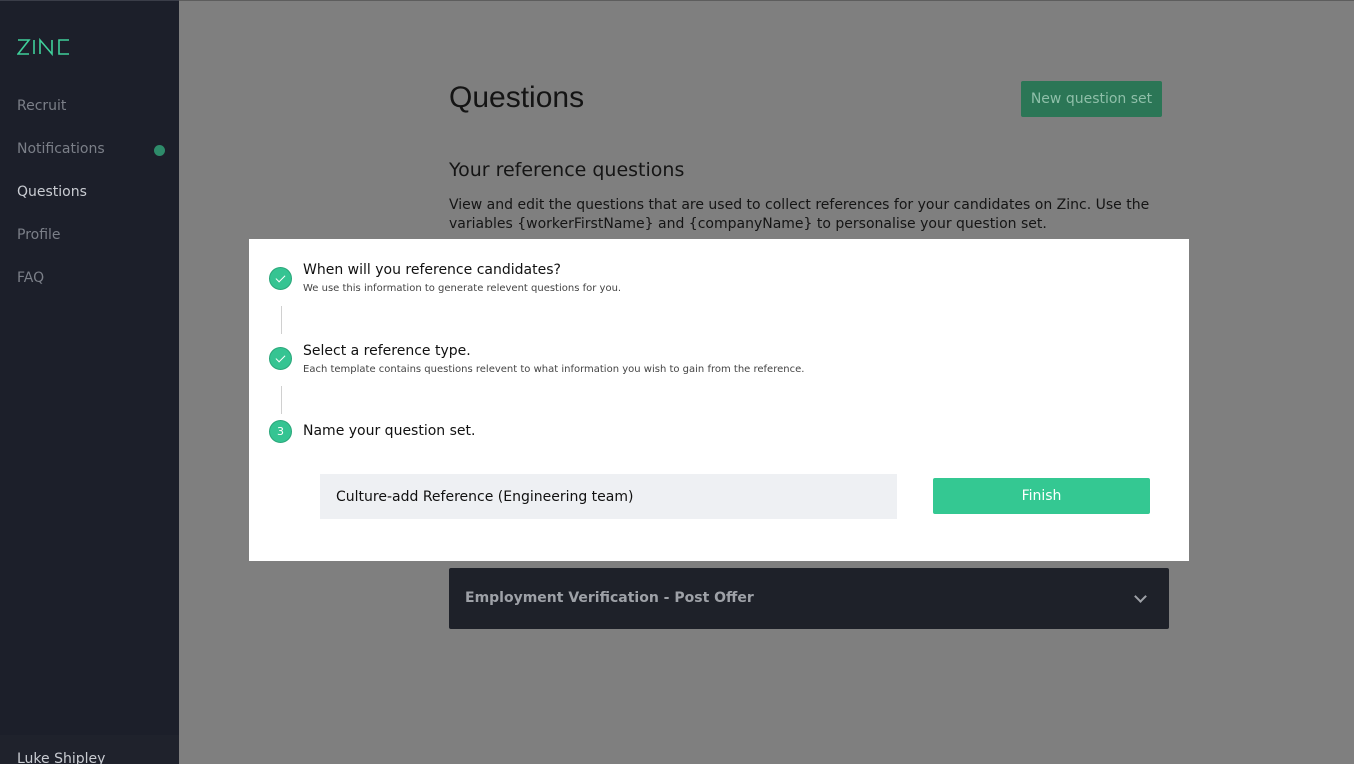  Describe the element at coordinates (567, 170) in the screenshot. I see `section-title: Your reference questions` at that location.